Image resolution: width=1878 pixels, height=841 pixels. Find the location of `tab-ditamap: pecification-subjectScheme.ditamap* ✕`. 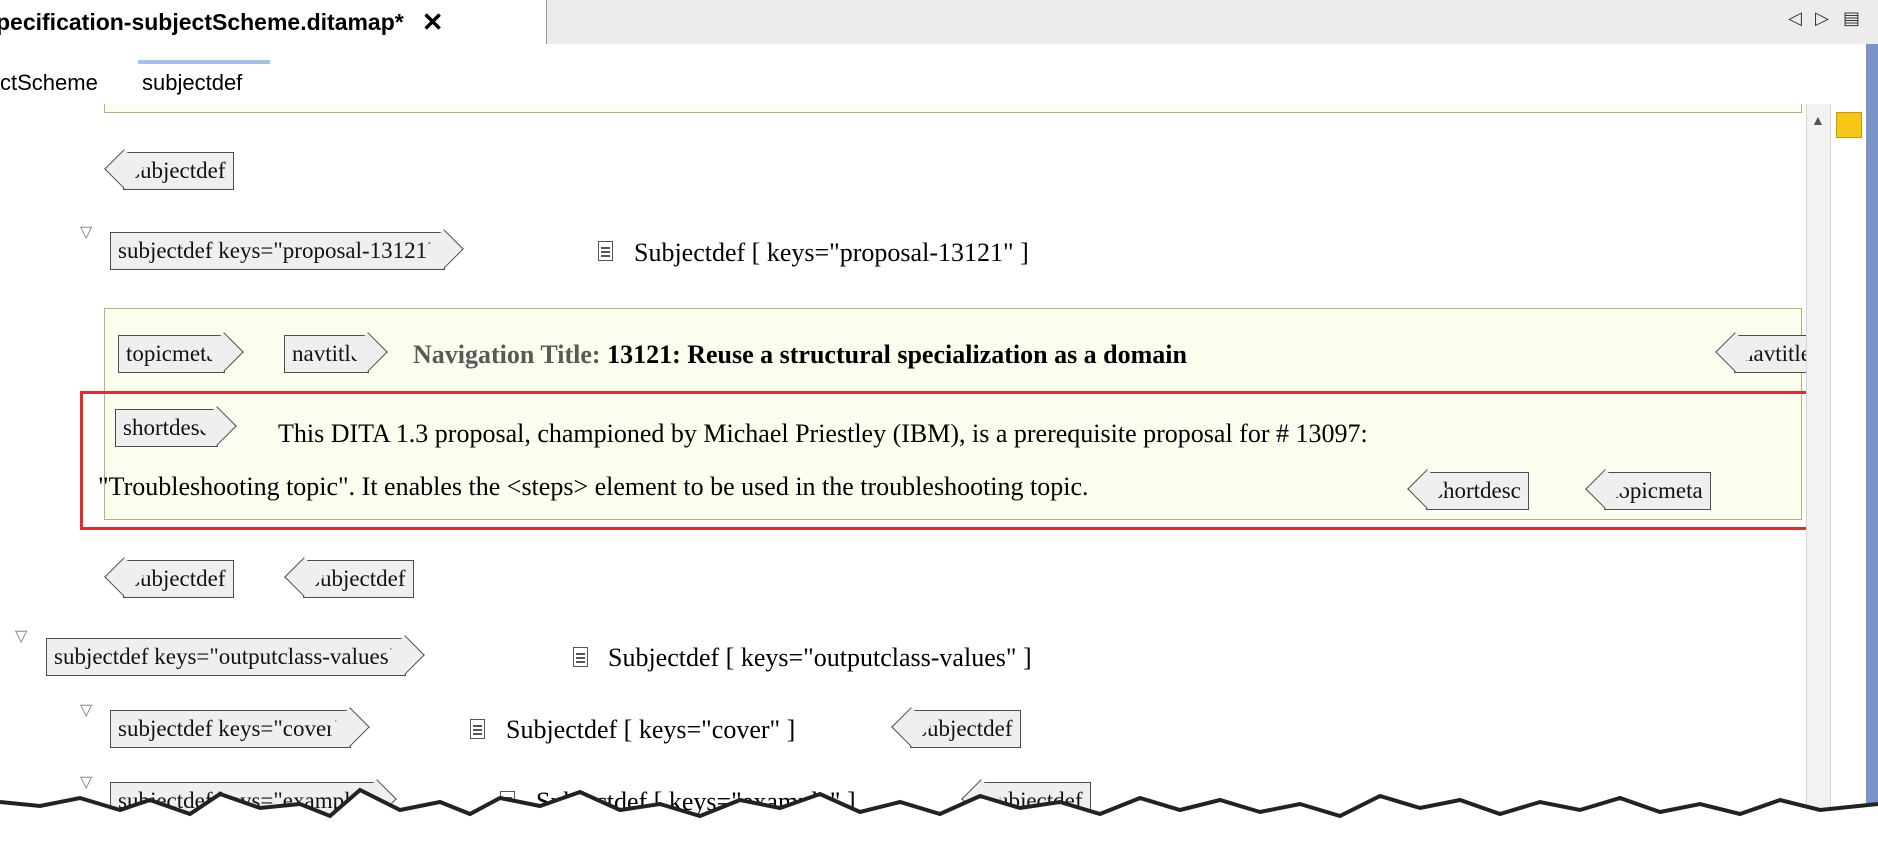

tab-ditamap: pecification-subjectScheme.ditamap* ✕ is located at coordinates (273, 22).